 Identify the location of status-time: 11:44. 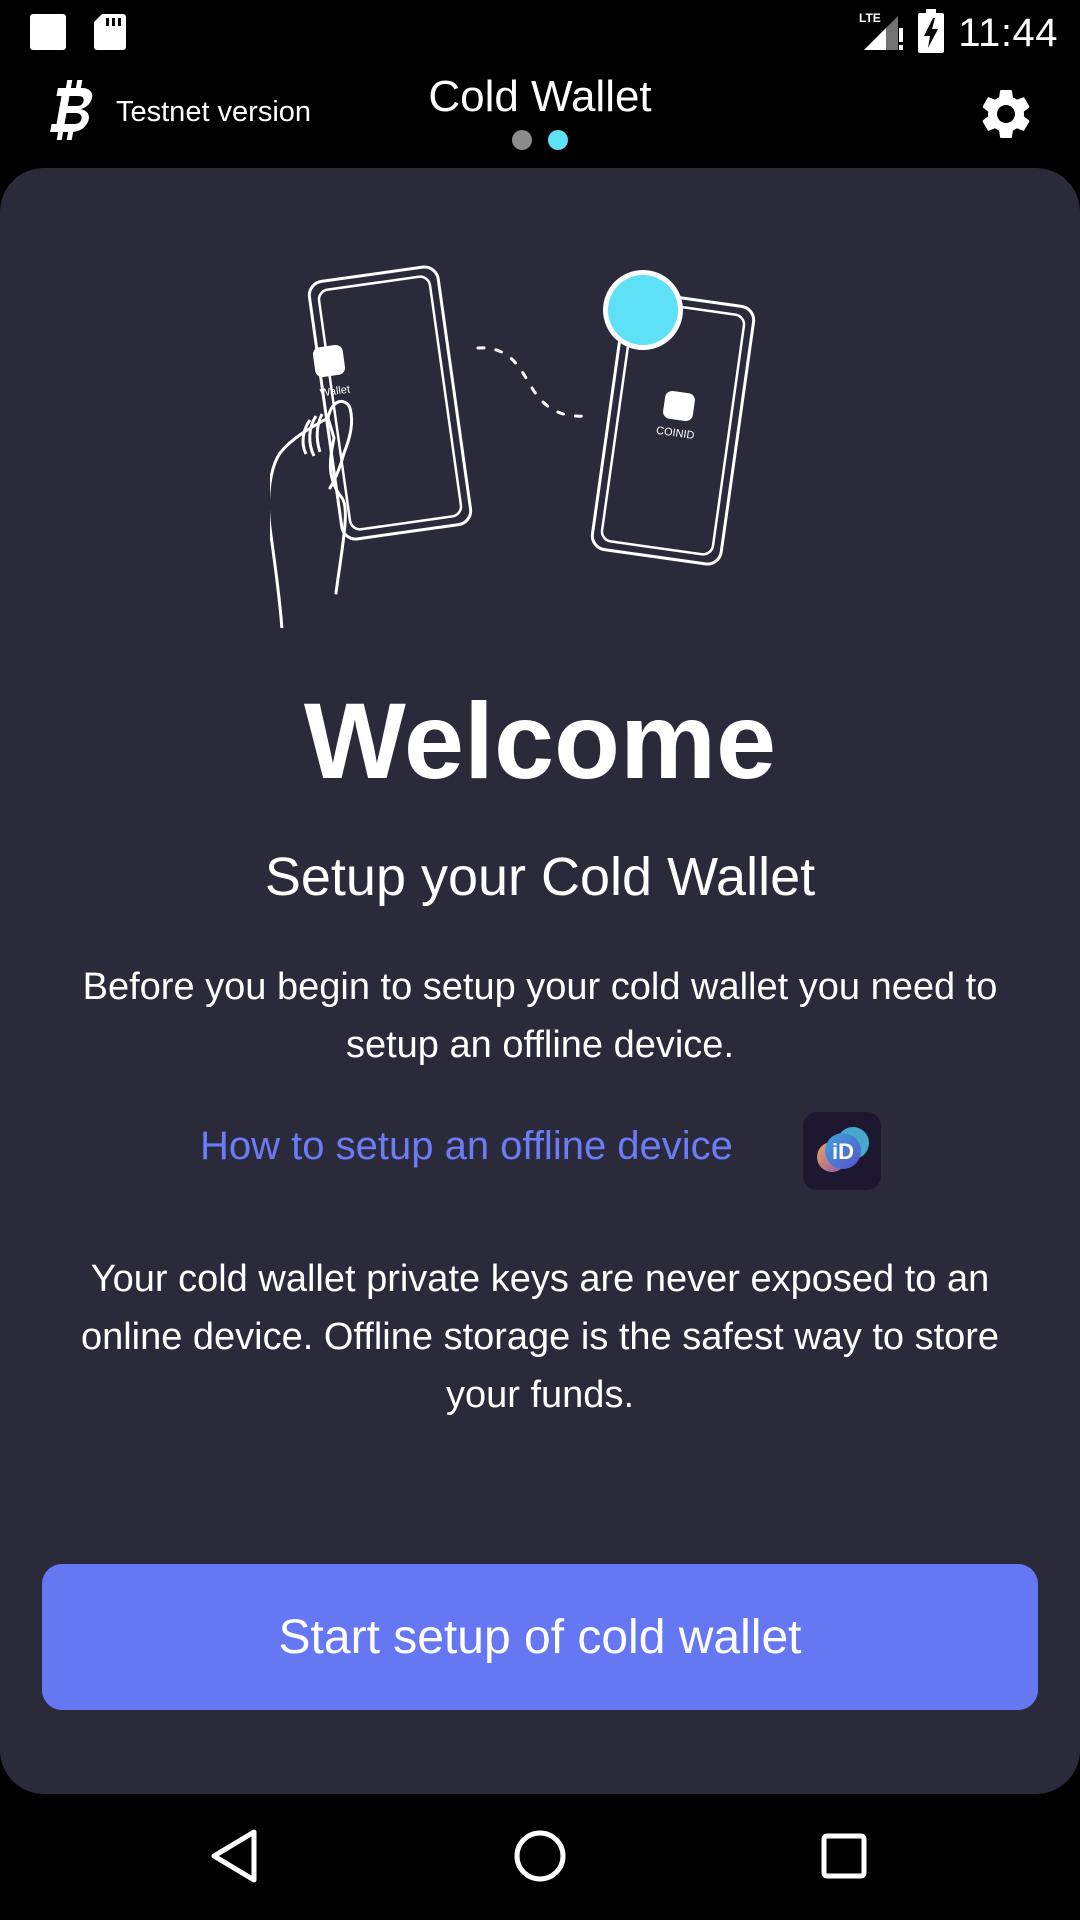
(1008, 32).